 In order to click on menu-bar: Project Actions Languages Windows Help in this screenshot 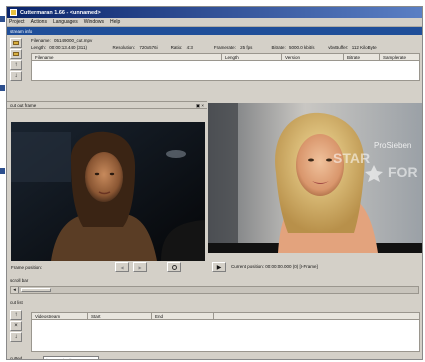, I will do `click(214, 22)`.